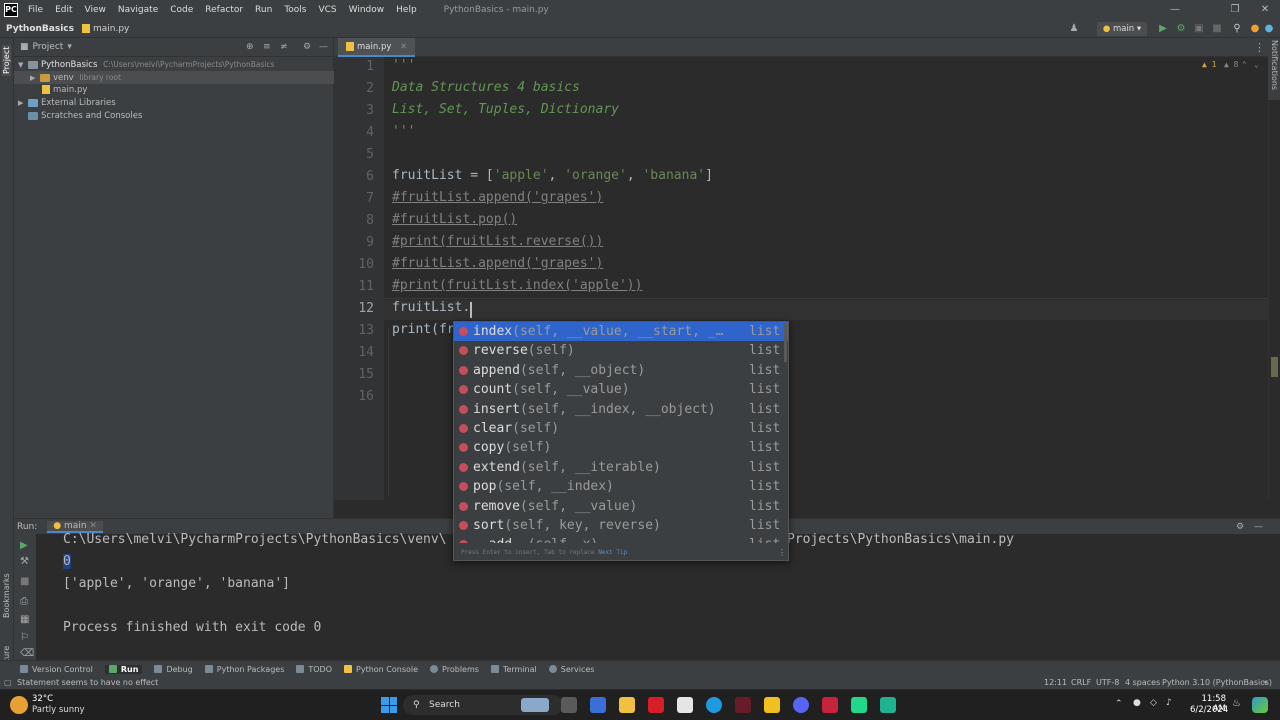 The width and height of the screenshot is (1280, 720). I want to click on store-icon, so click(685, 705).